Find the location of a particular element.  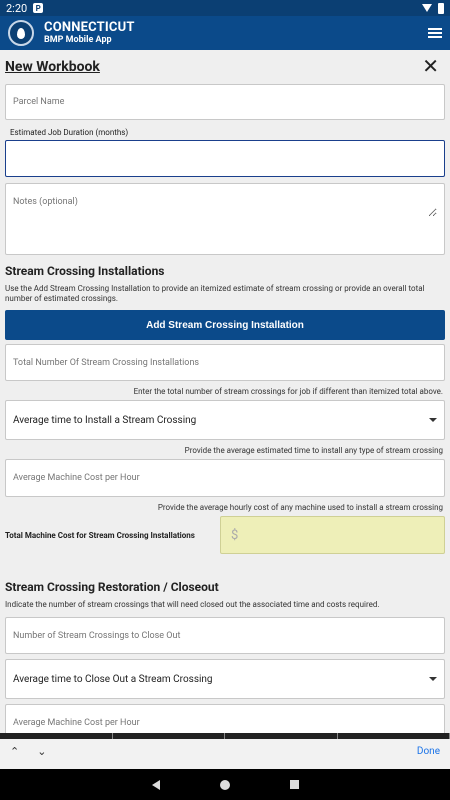

hamburger-menu-icon is located at coordinates (435, 33).